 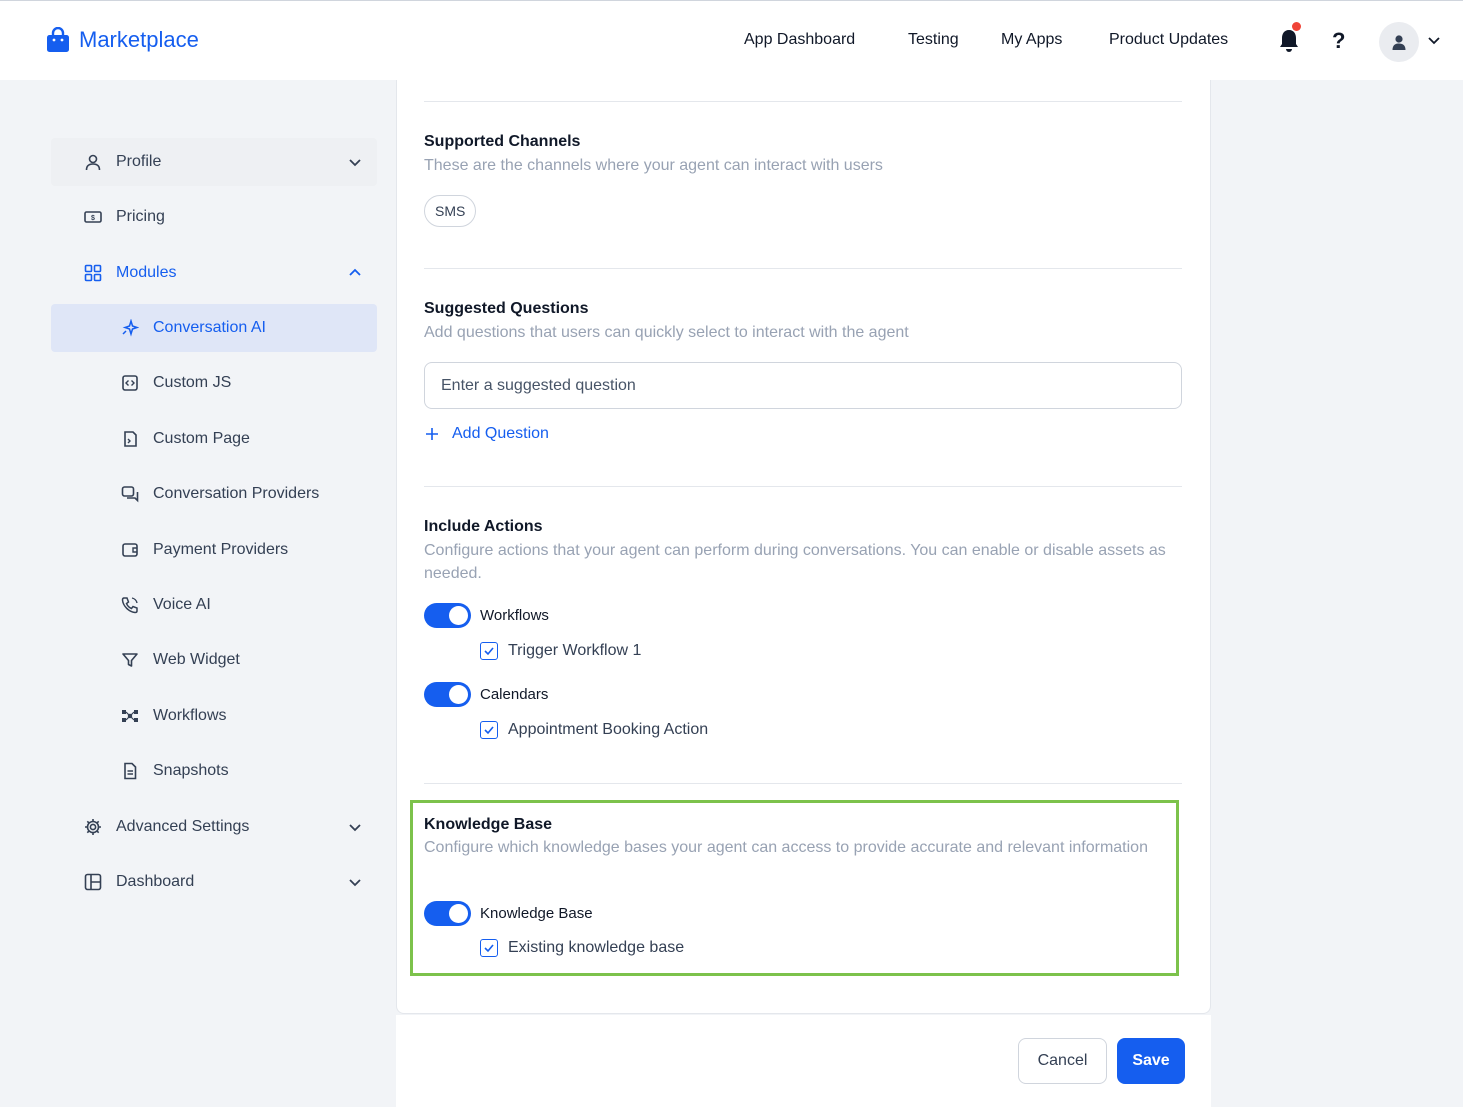 What do you see at coordinates (146, 272) in the screenshot?
I see `sidebar-item-label: Modules` at bounding box center [146, 272].